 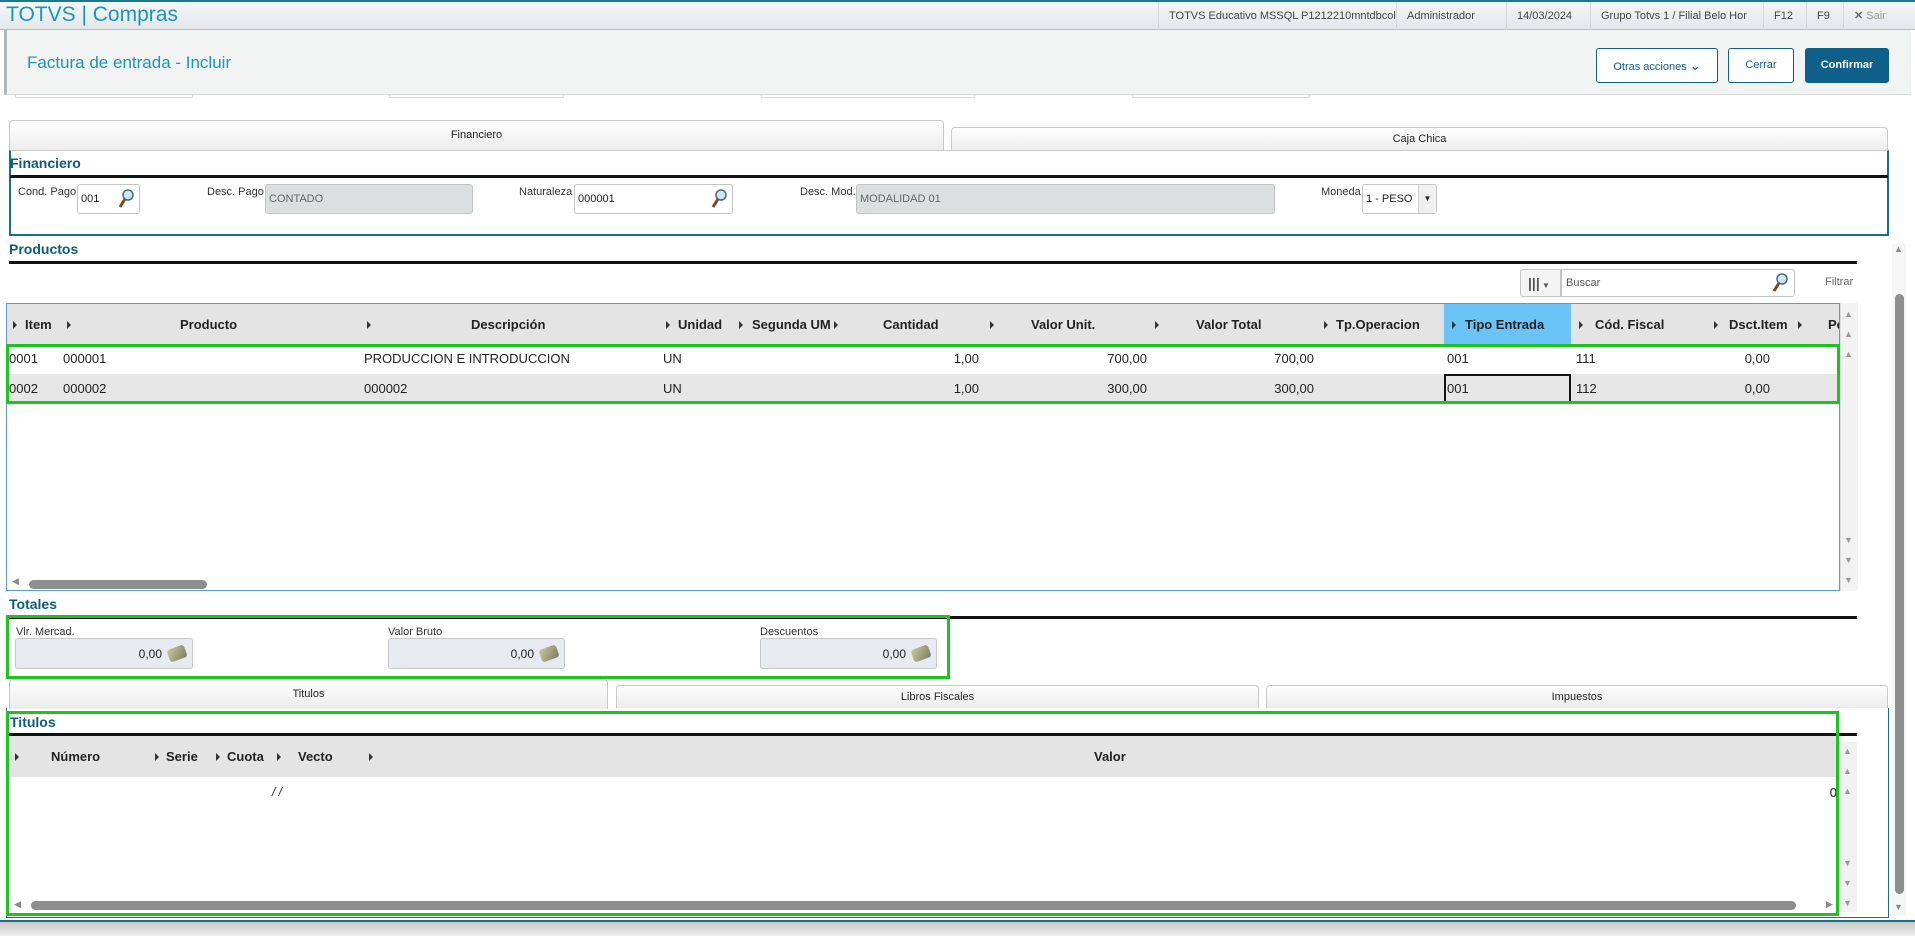 I want to click on col-serie: Serie, so click(x=182, y=756).